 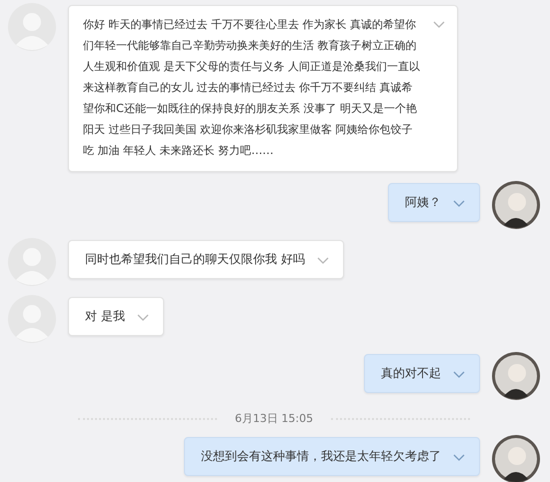 I want to click on timestamp: 6月13日 15:05, so click(x=274, y=418).